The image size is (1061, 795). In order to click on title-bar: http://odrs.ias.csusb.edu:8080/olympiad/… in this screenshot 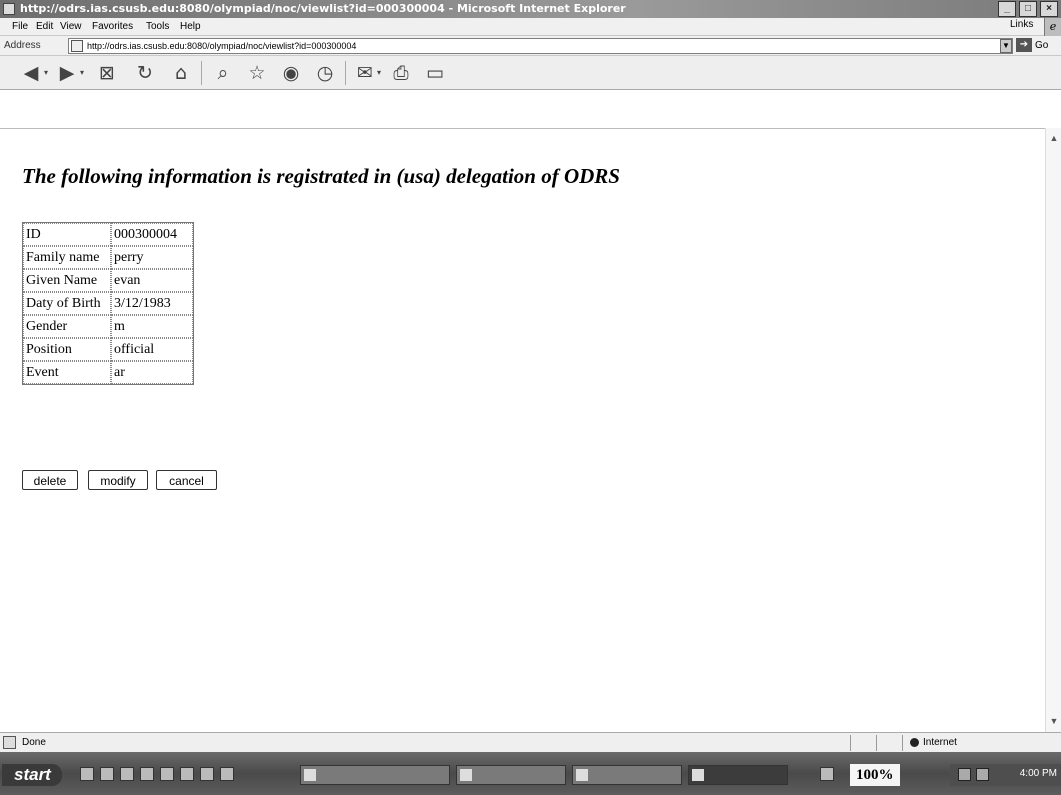, I will do `click(530, 9)`.